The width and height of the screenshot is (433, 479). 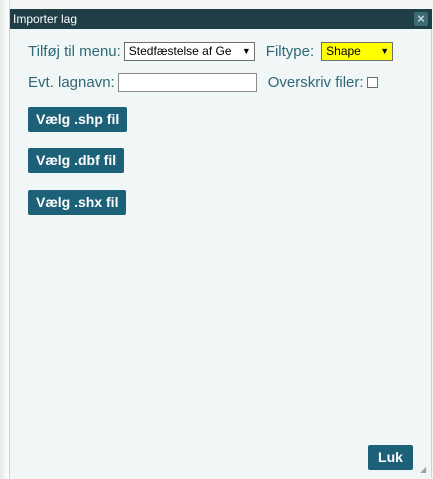 I want to click on select-dbf-button: Vælg .dbf fil, so click(x=76, y=160).